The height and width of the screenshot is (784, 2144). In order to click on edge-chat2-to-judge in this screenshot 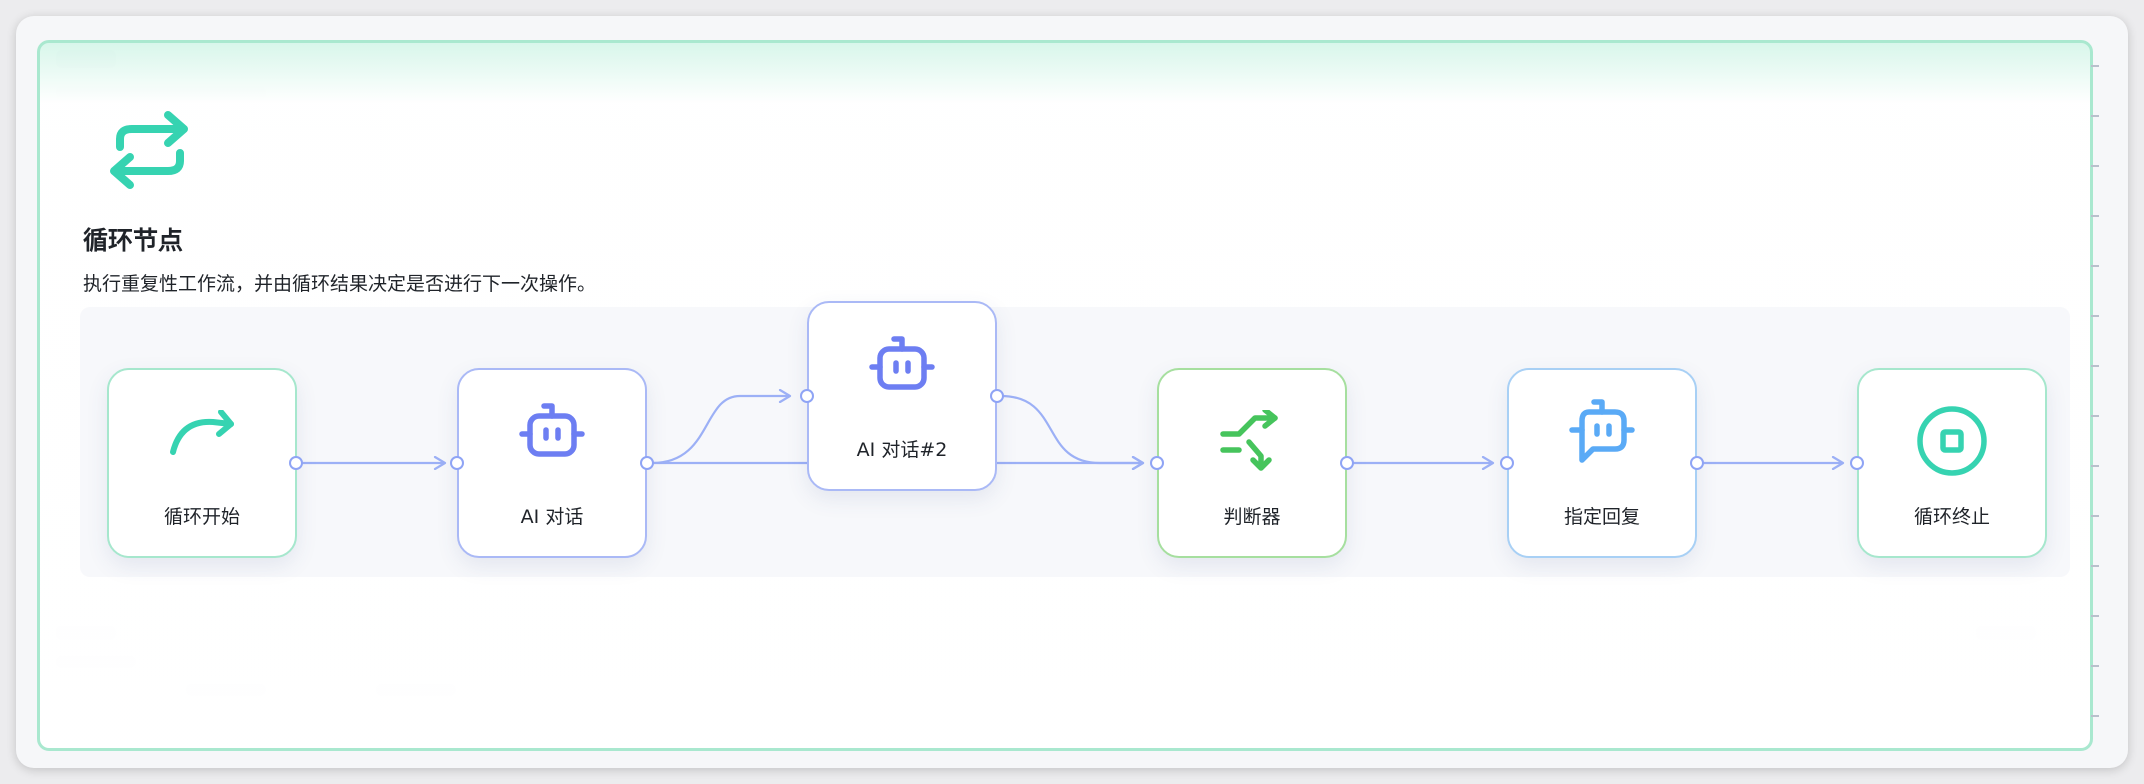, I will do `click(1071, 428)`.